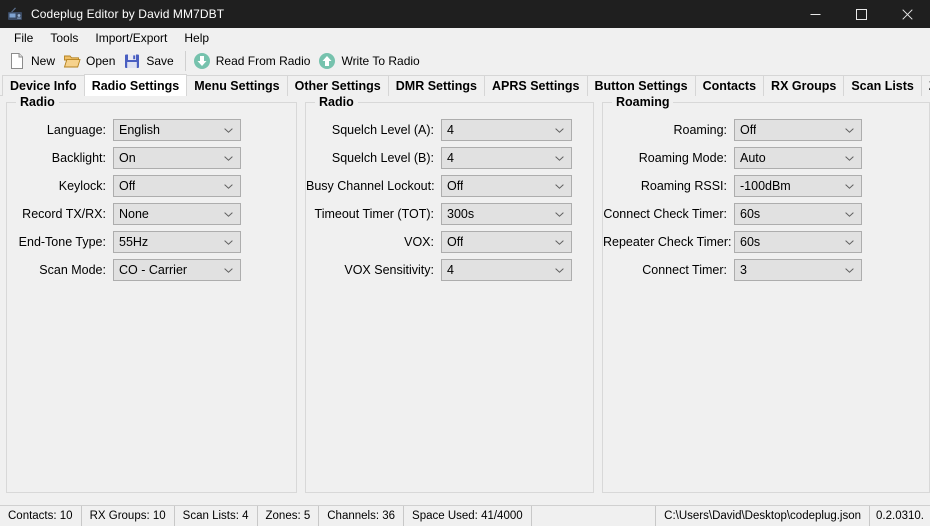  What do you see at coordinates (327, 61) in the screenshot?
I see `upload-arrow-icon` at bounding box center [327, 61].